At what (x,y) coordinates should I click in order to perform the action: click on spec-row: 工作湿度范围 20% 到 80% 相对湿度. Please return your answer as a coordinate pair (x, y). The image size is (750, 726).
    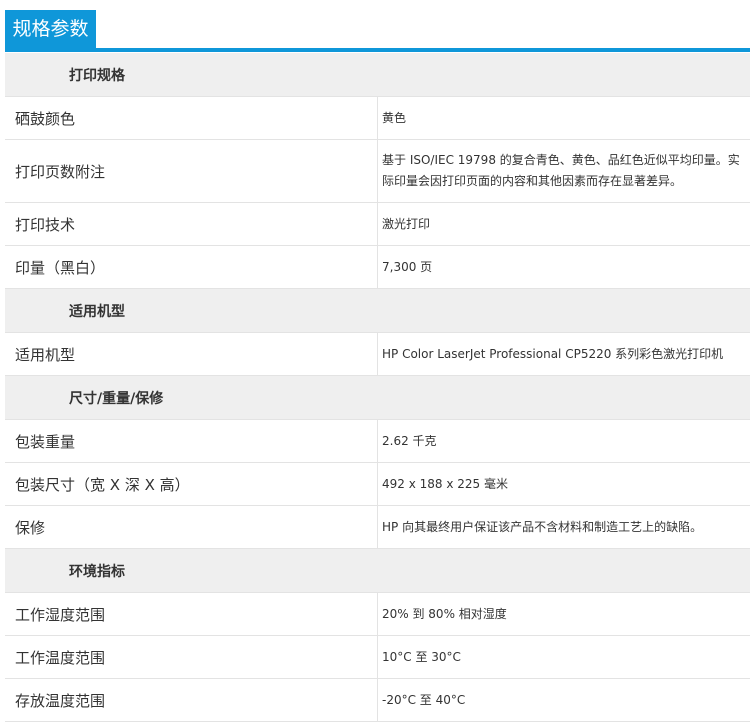
    Looking at the image, I should click on (377, 614).